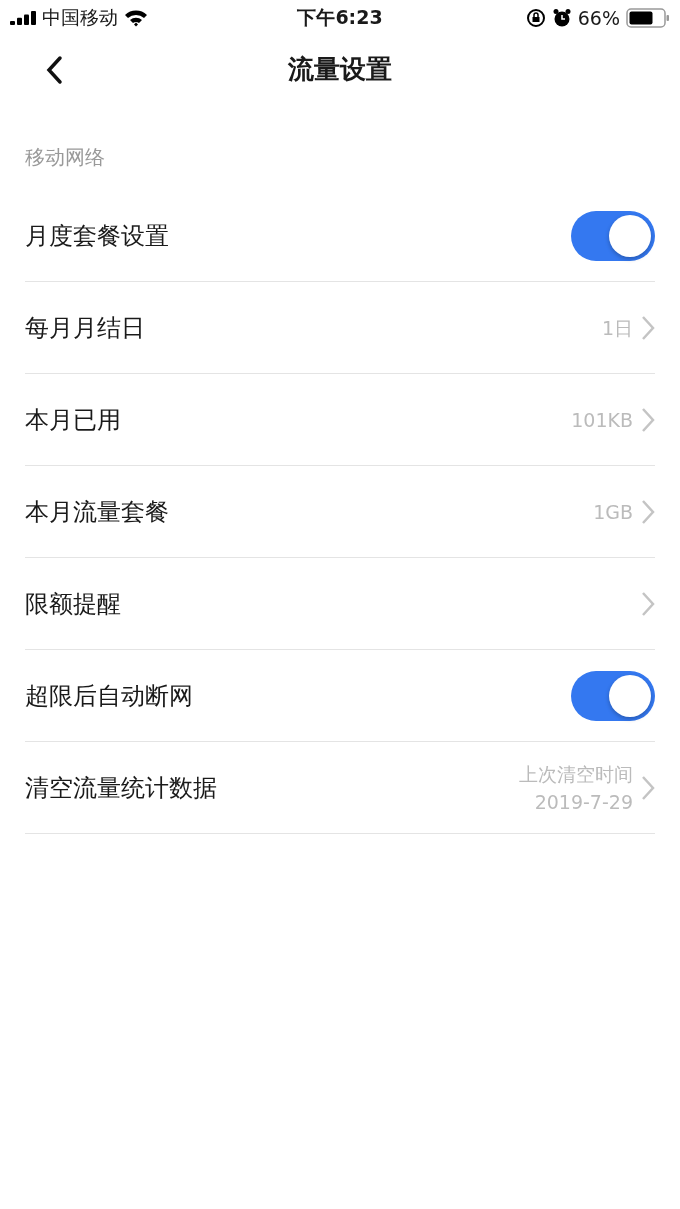 The height and width of the screenshot is (1209, 680). I want to click on section-header: 移动网络, so click(65, 157).